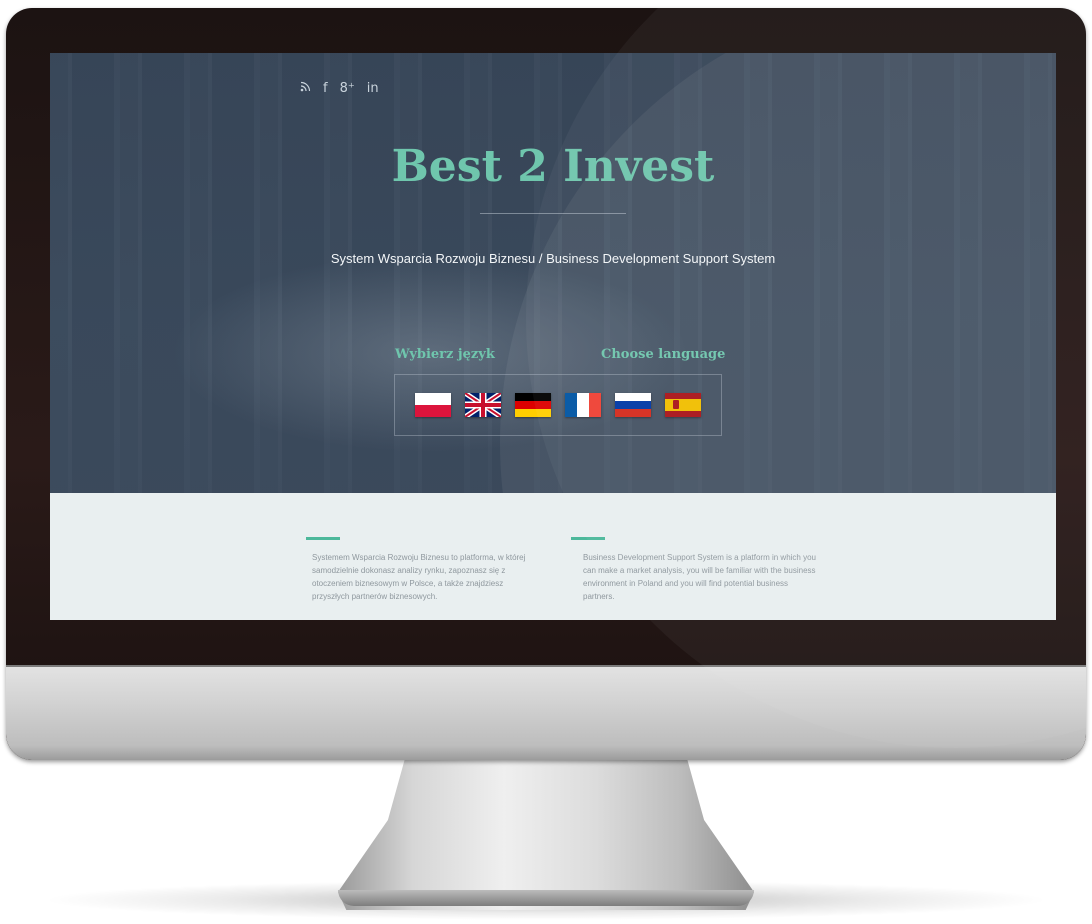 Image resolution: width=1092 pixels, height=924 pixels. What do you see at coordinates (583, 405) in the screenshot?
I see `flag-france-icon` at bounding box center [583, 405].